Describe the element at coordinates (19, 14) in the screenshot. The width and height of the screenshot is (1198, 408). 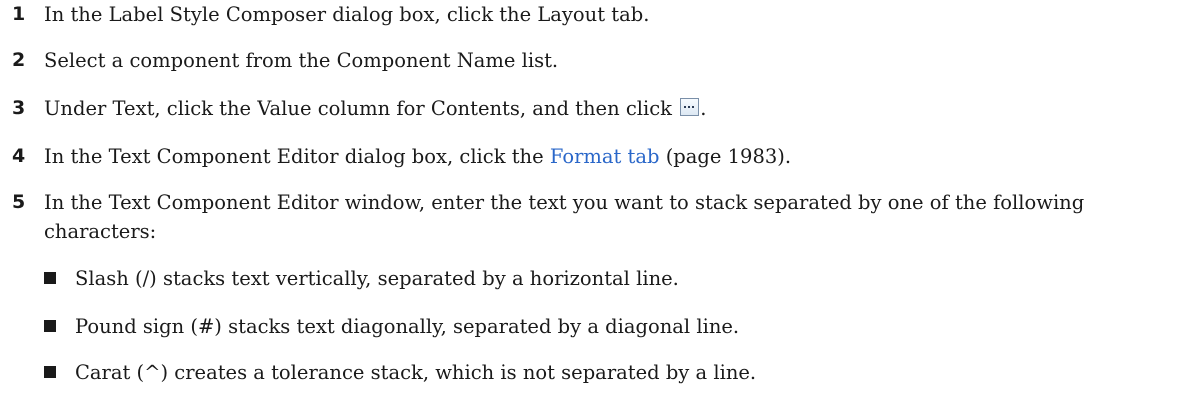
I see `step-number: 1` at that location.